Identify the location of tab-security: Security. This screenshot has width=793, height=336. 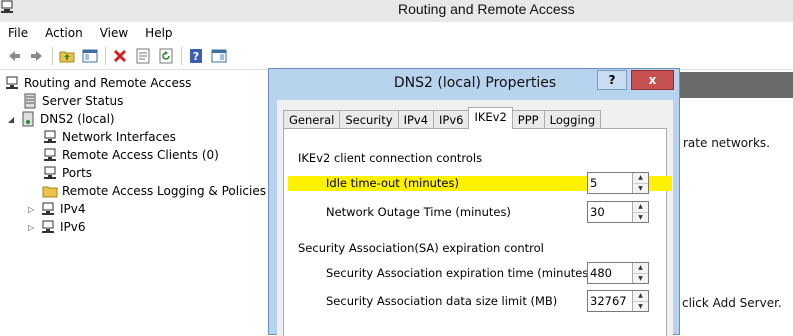
(369, 119).